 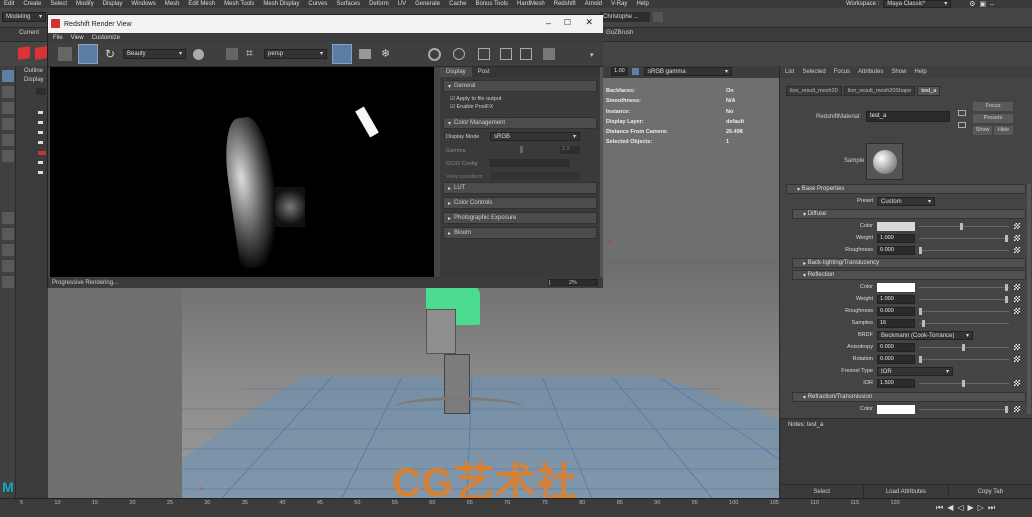 What do you see at coordinates (906, 491) in the screenshot?
I see `load-attributes-button: Load Attributes` at bounding box center [906, 491].